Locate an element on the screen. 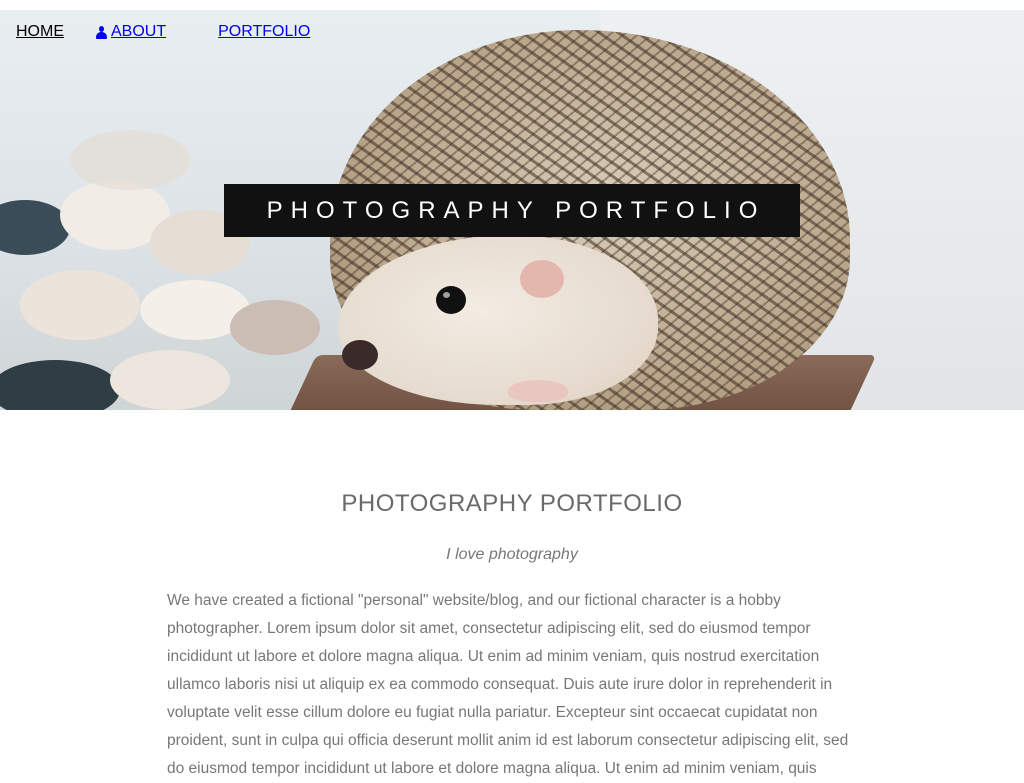 The image size is (1024, 783). nav-about-link: ABOUT is located at coordinates (131, 32).